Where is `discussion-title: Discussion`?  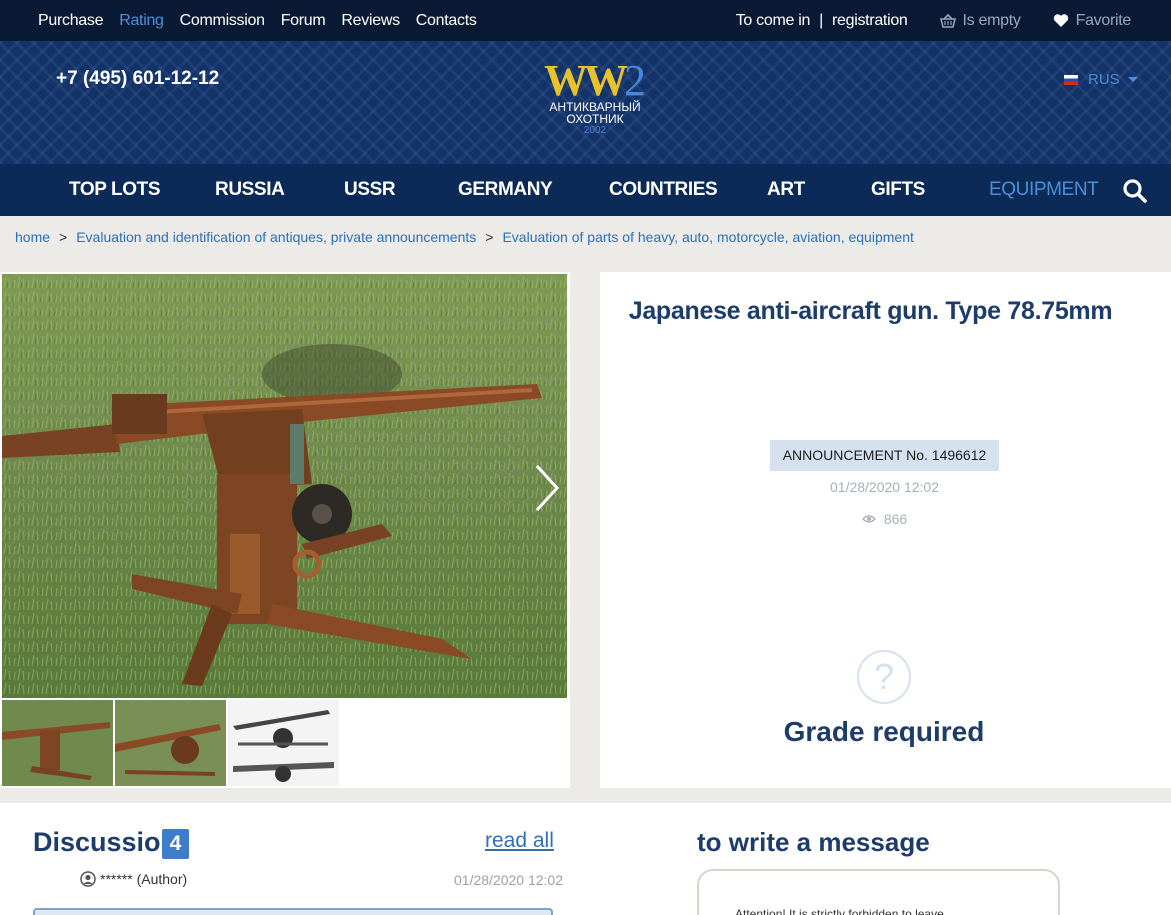
discussion-title: Discussion is located at coordinates (105, 842).